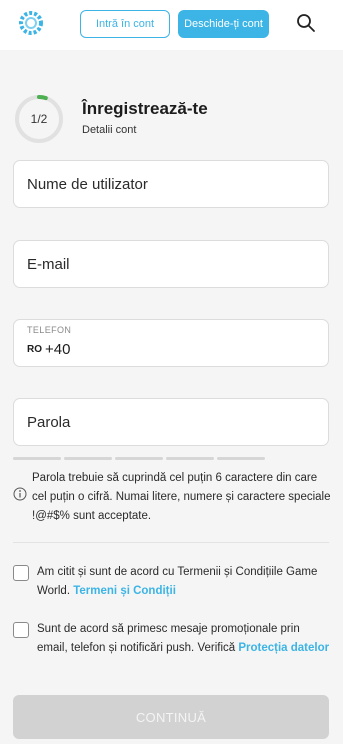  What do you see at coordinates (49, 330) in the screenshot?
I see `phone-label: TELEFON` at bounding box center [49, 330].